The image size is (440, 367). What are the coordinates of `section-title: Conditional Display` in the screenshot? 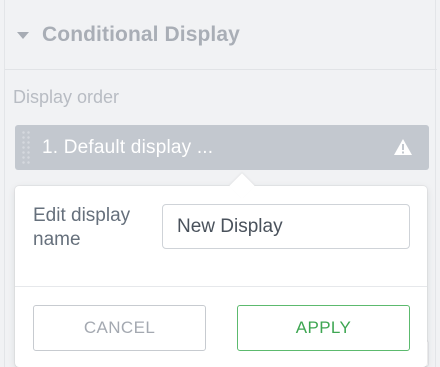 It's located at (141, 34).